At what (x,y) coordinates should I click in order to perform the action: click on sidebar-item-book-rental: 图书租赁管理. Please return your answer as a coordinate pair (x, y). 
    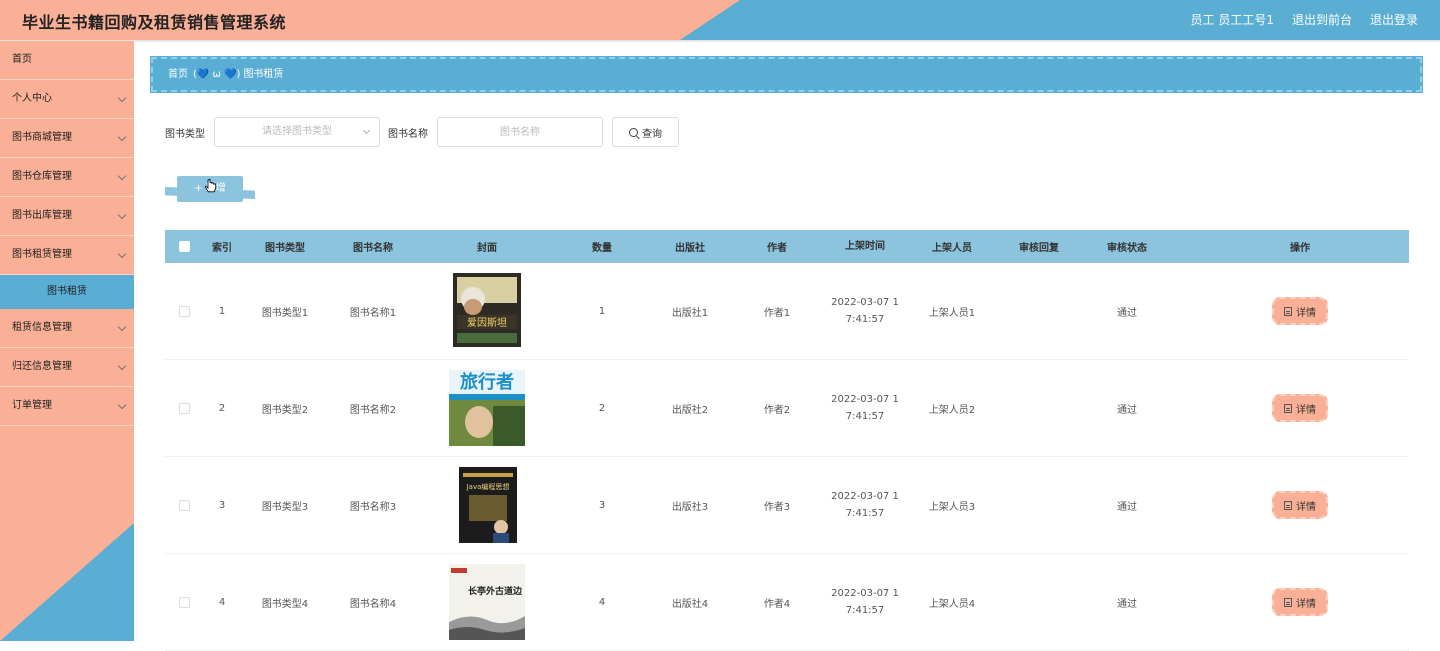
    Looking at the image, I should click on (67, 255).